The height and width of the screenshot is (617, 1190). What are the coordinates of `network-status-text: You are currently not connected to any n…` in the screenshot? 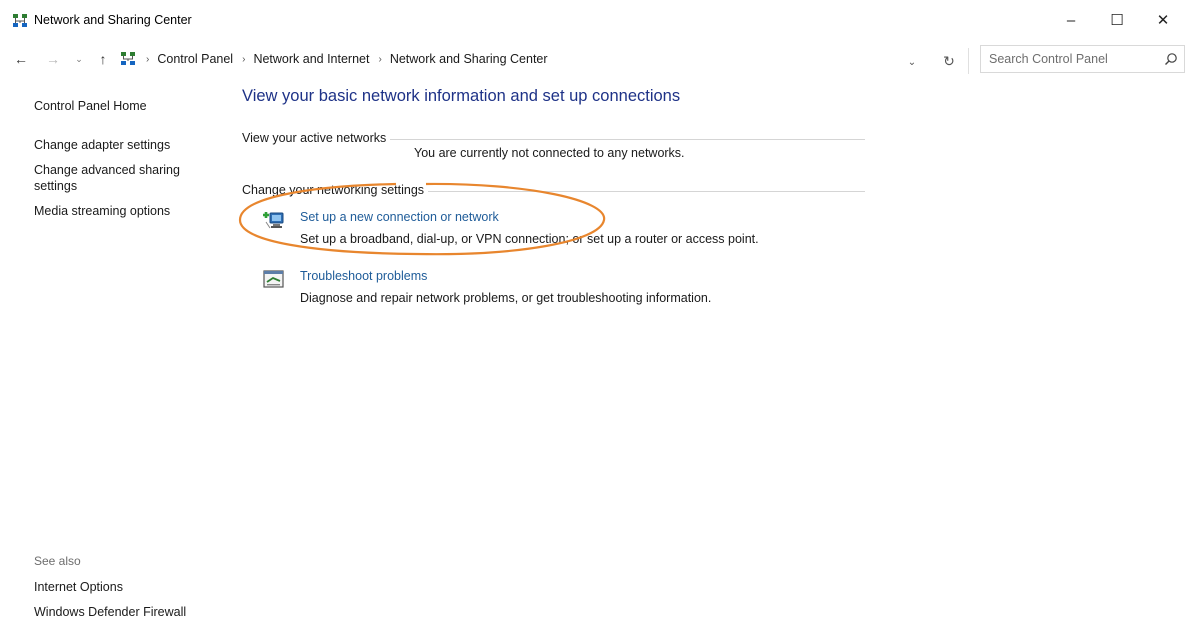 It's located at (549, 153).